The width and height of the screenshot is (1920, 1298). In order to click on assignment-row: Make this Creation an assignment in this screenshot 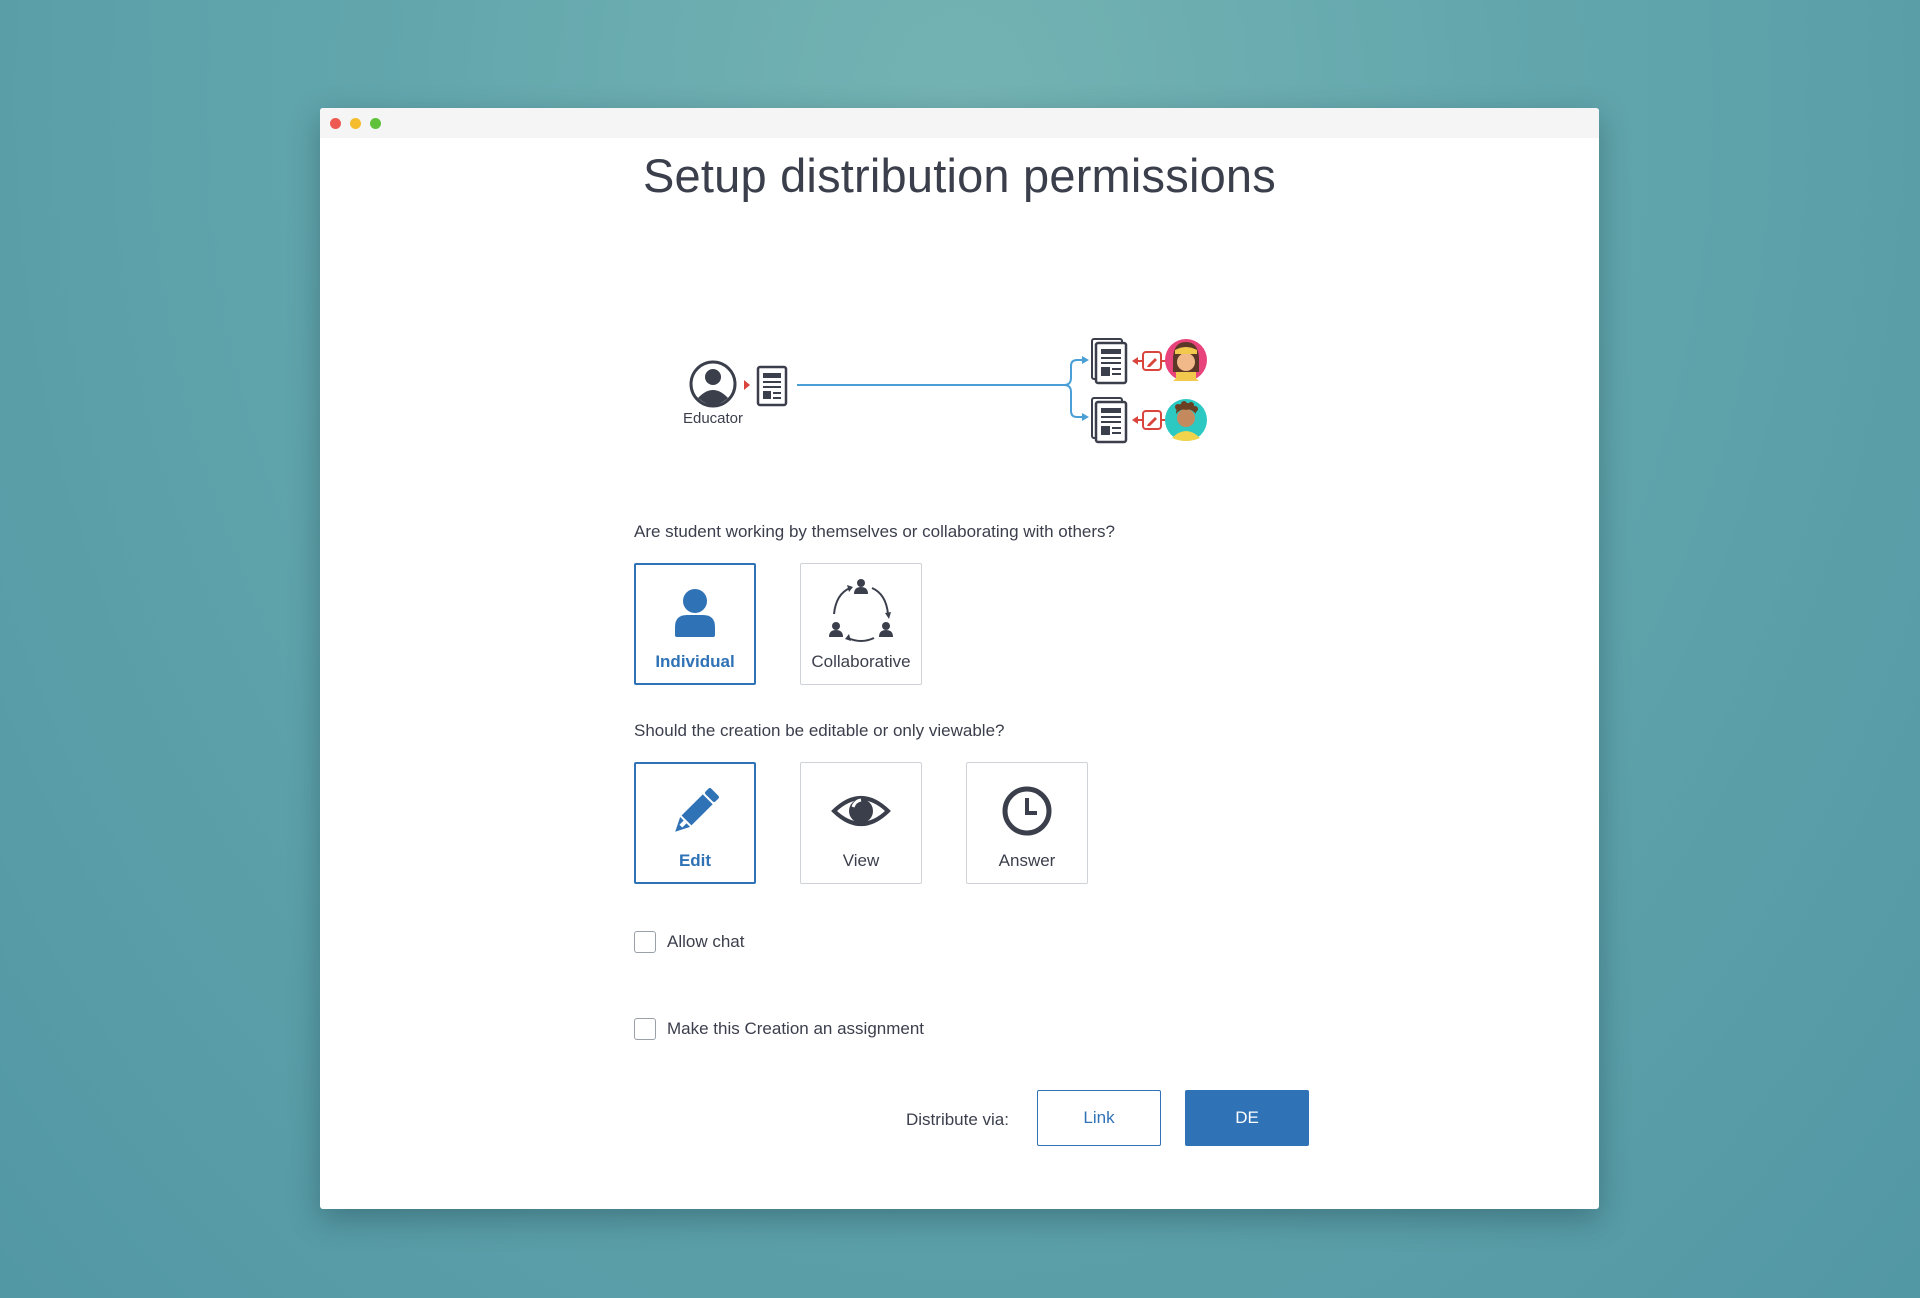, I will do `click(779, 1029)`.